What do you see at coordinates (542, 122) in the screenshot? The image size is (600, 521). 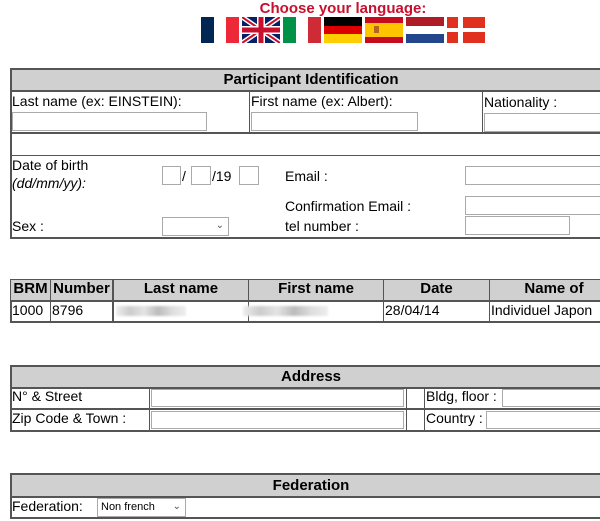 I see `nationality-input` at bounding box center [542, 122].